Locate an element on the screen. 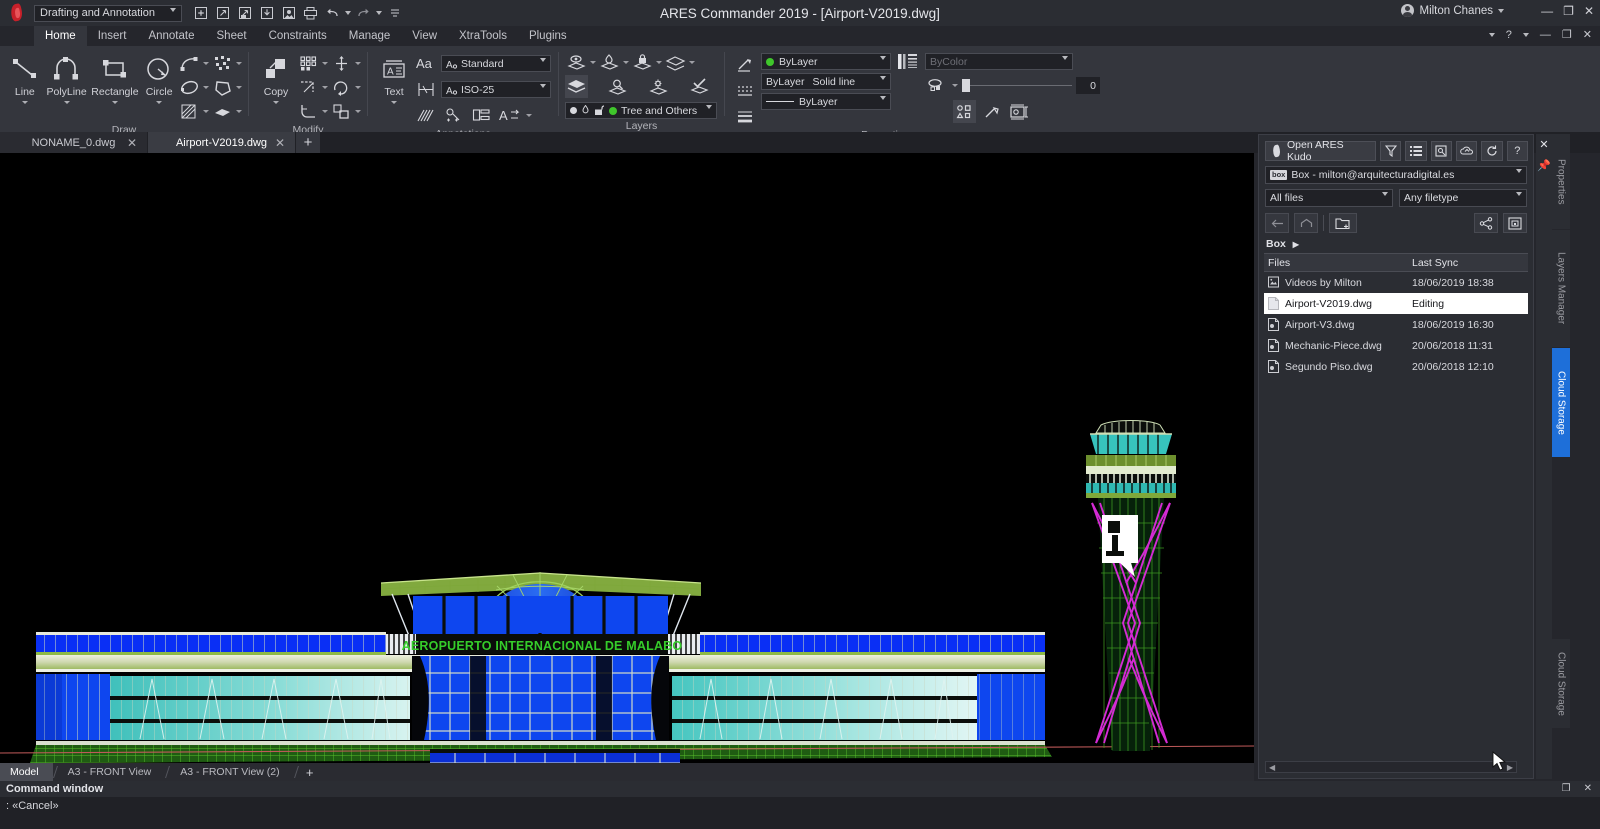  layout-tab-model: Model is located at coordinates (26, 772).